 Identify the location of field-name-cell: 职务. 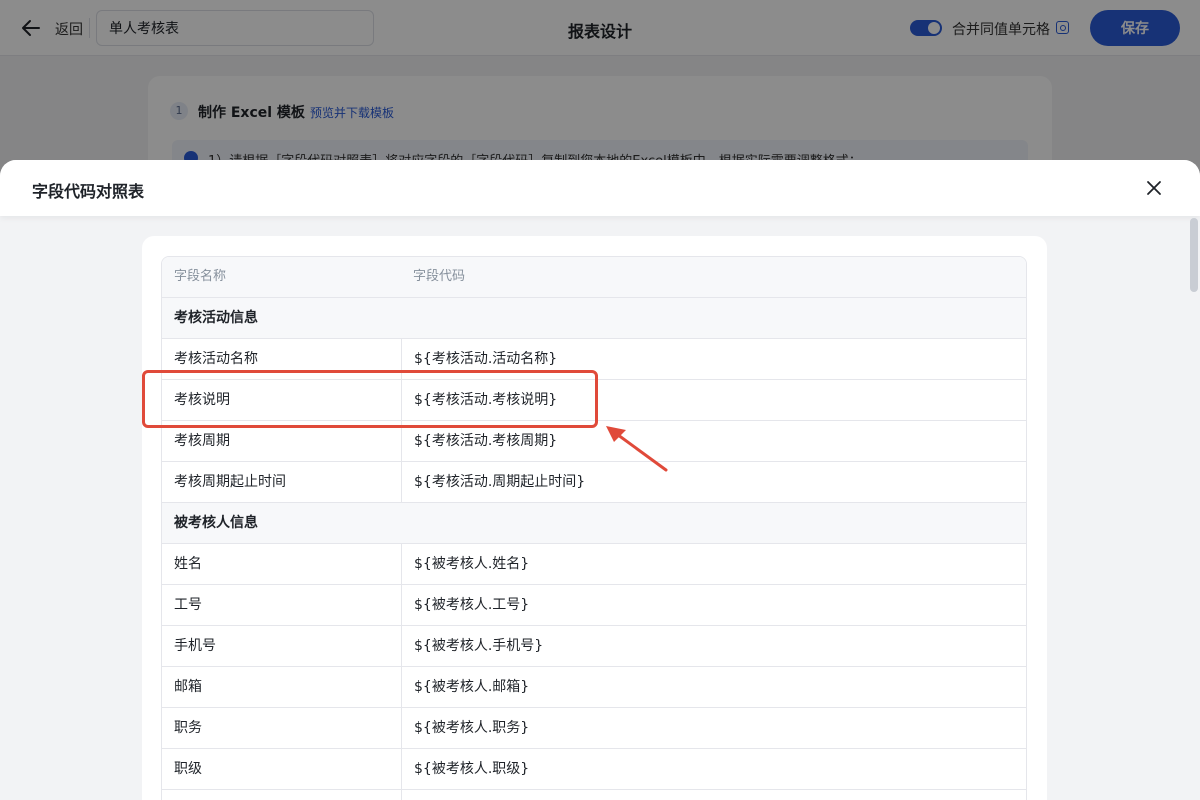
(188, 728).